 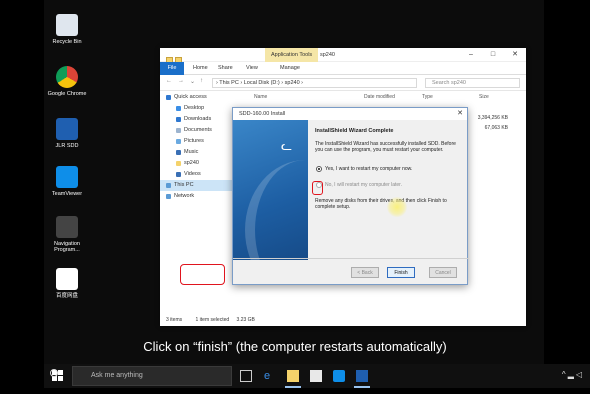 I want to click on nav-item-videos: Videos, so click(x=196, y=174).